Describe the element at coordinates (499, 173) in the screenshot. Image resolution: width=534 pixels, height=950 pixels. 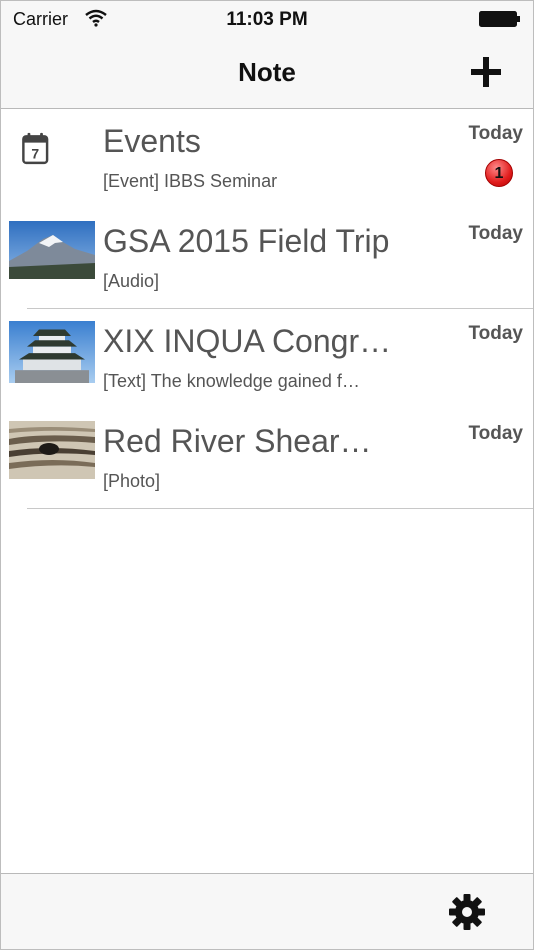
I see `unread-badge: 1` at that location.